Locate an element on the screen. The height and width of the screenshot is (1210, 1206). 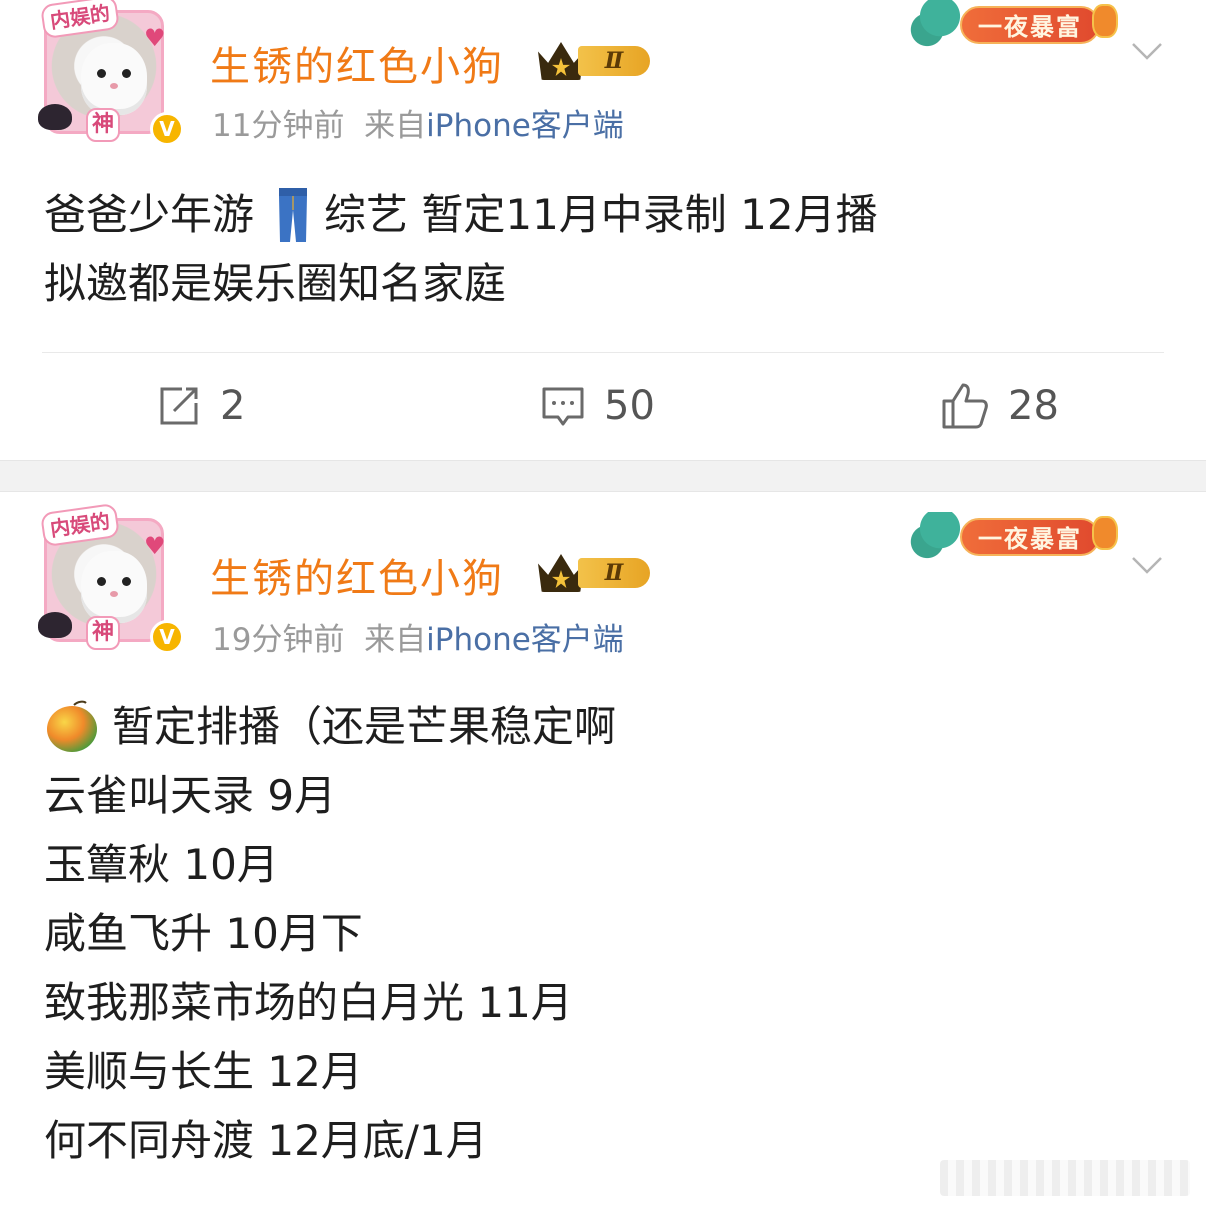
content-line: 爸爸少年游 综艺 暂定11月中录制 12月播 is located at coordinates (461, 214).